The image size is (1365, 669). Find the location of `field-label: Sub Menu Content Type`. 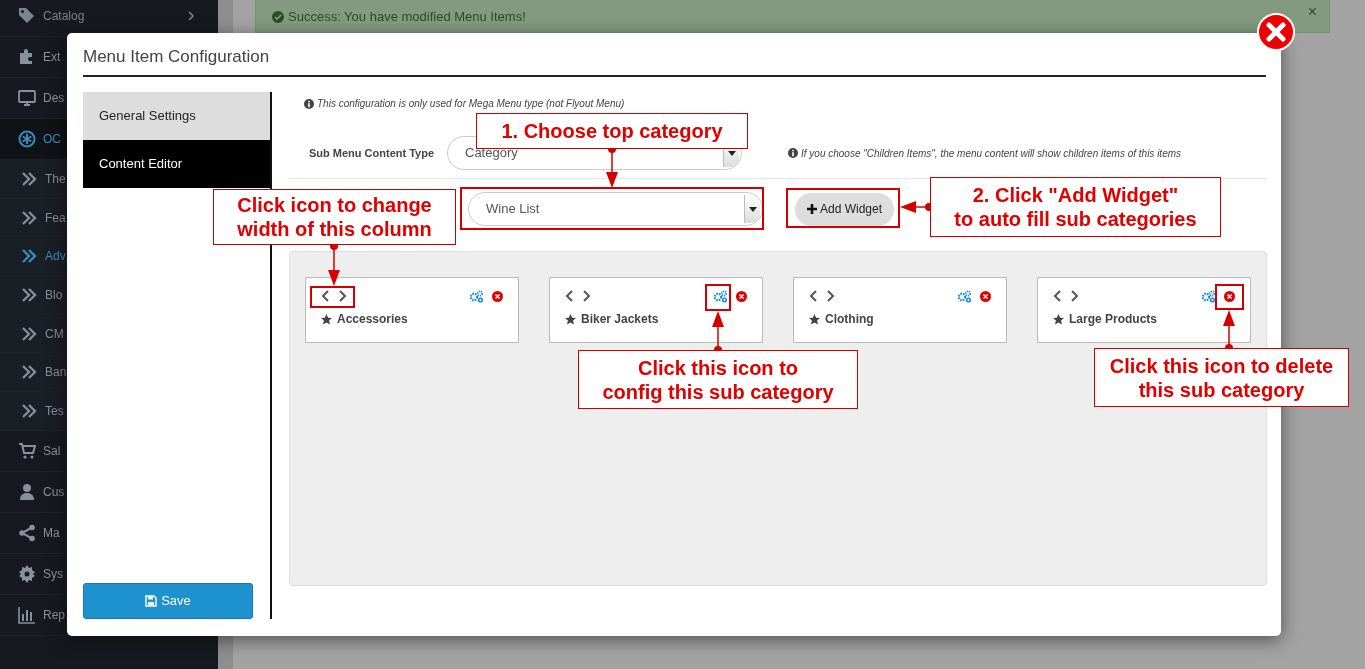

field-label: Sub Menu Content Type is located at coordinates (372, 153).